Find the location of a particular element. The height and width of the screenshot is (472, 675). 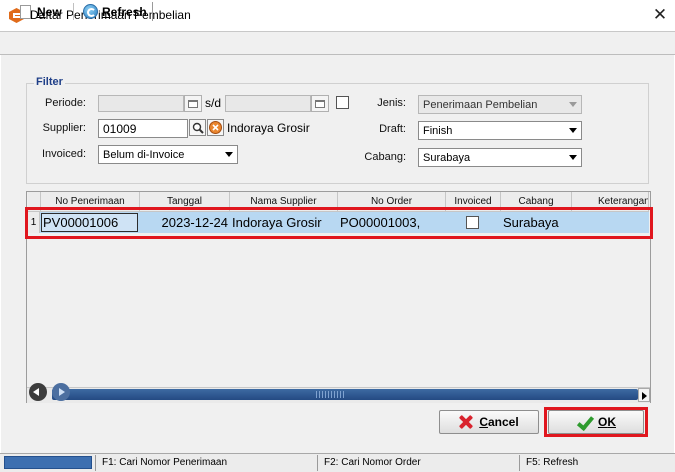

column-header-invoiced: Invoiced is located at coordinates (473, 202).